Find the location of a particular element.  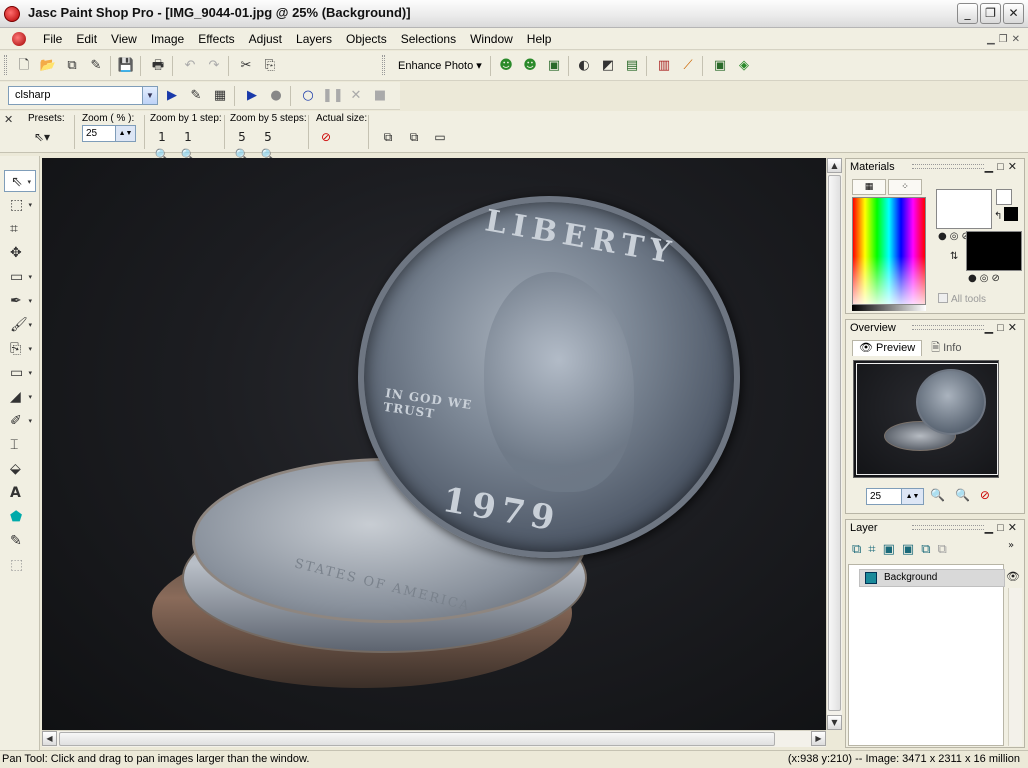

transparent-icon: ⊘ is located at coordinates (996, 278).